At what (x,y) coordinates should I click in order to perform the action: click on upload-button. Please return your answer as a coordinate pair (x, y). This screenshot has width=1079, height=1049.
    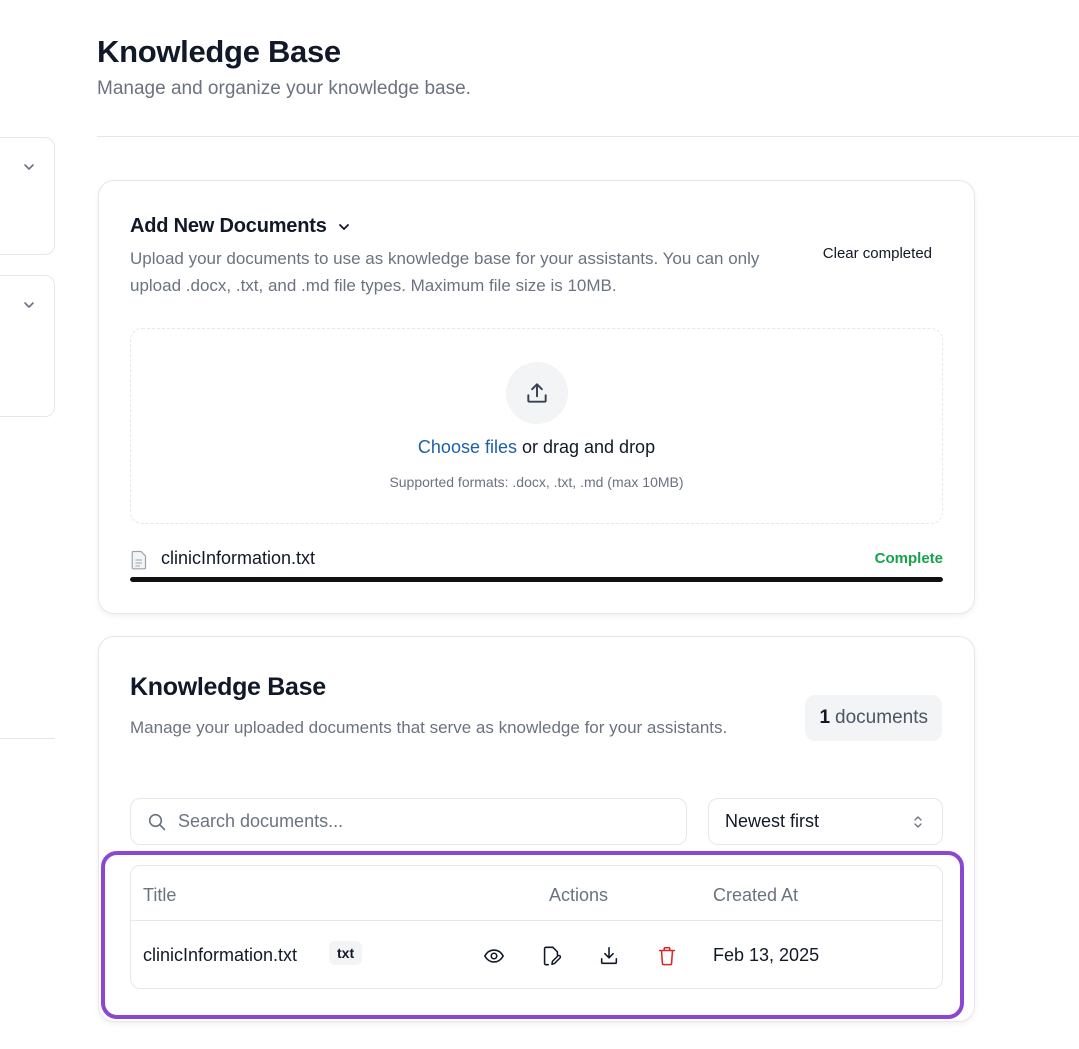
    Looking at the image, I should click on (537, 393).